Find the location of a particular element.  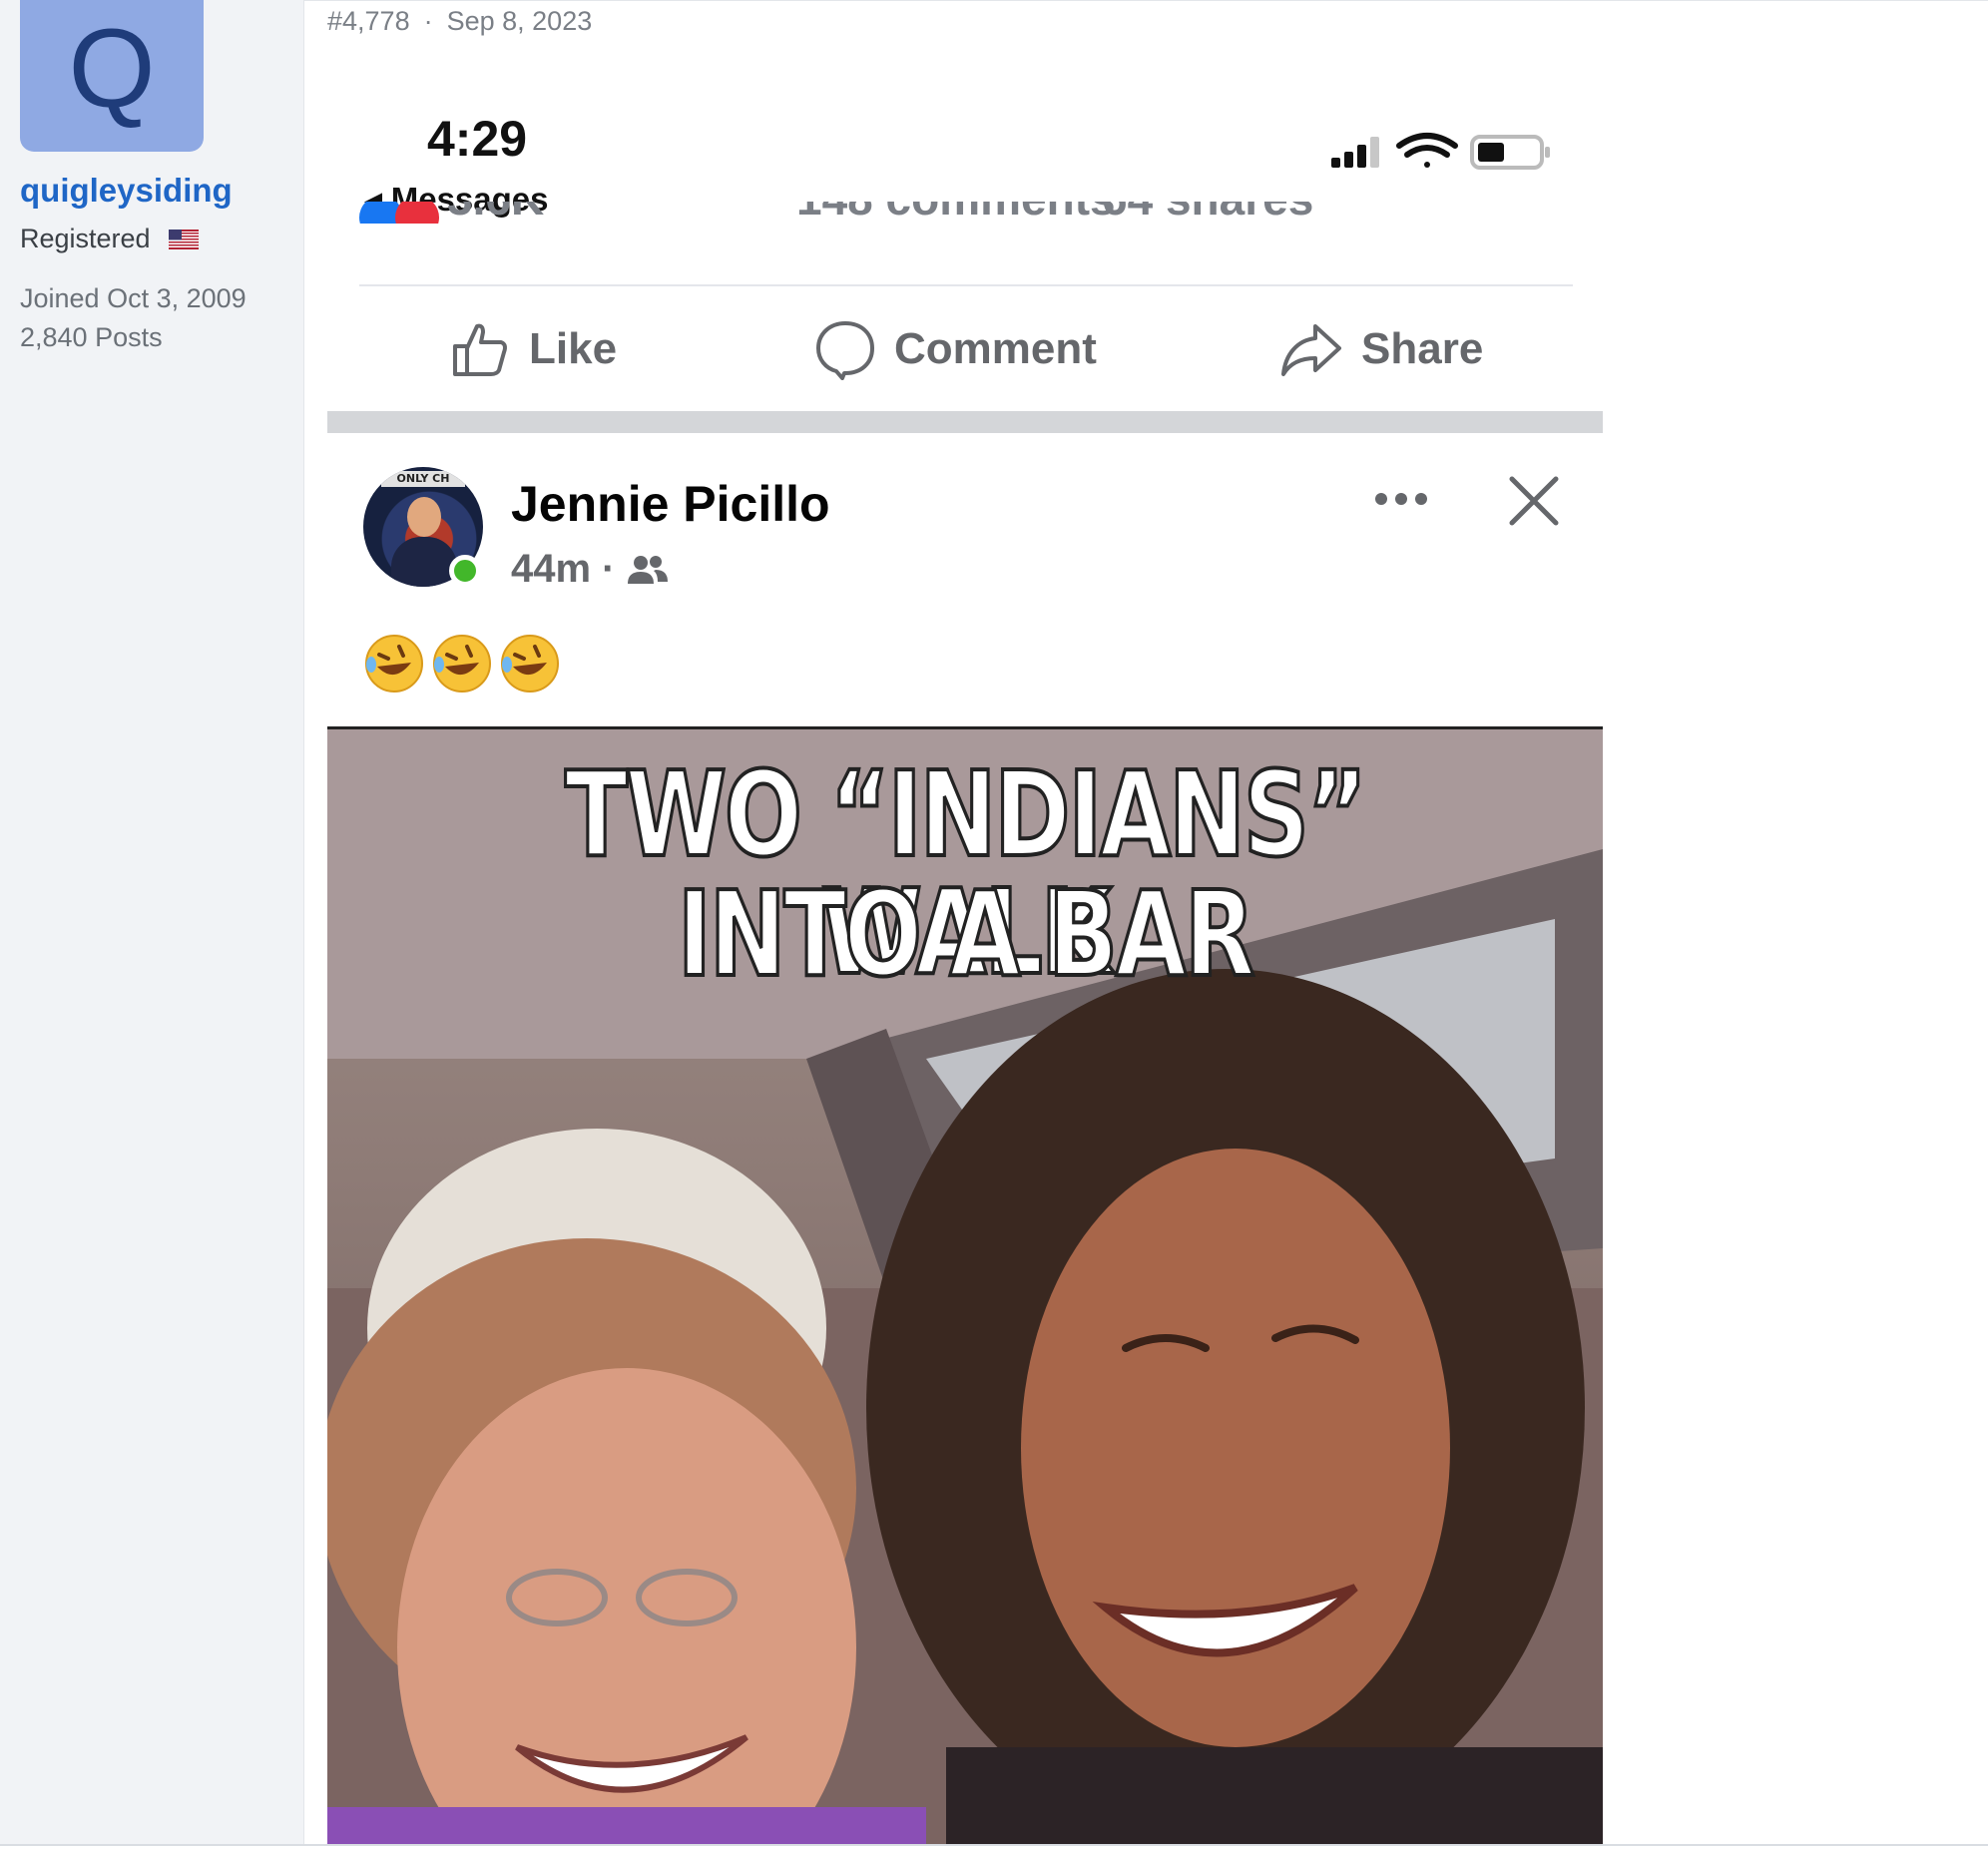

avatar-face is located at coordinates (424, 517).